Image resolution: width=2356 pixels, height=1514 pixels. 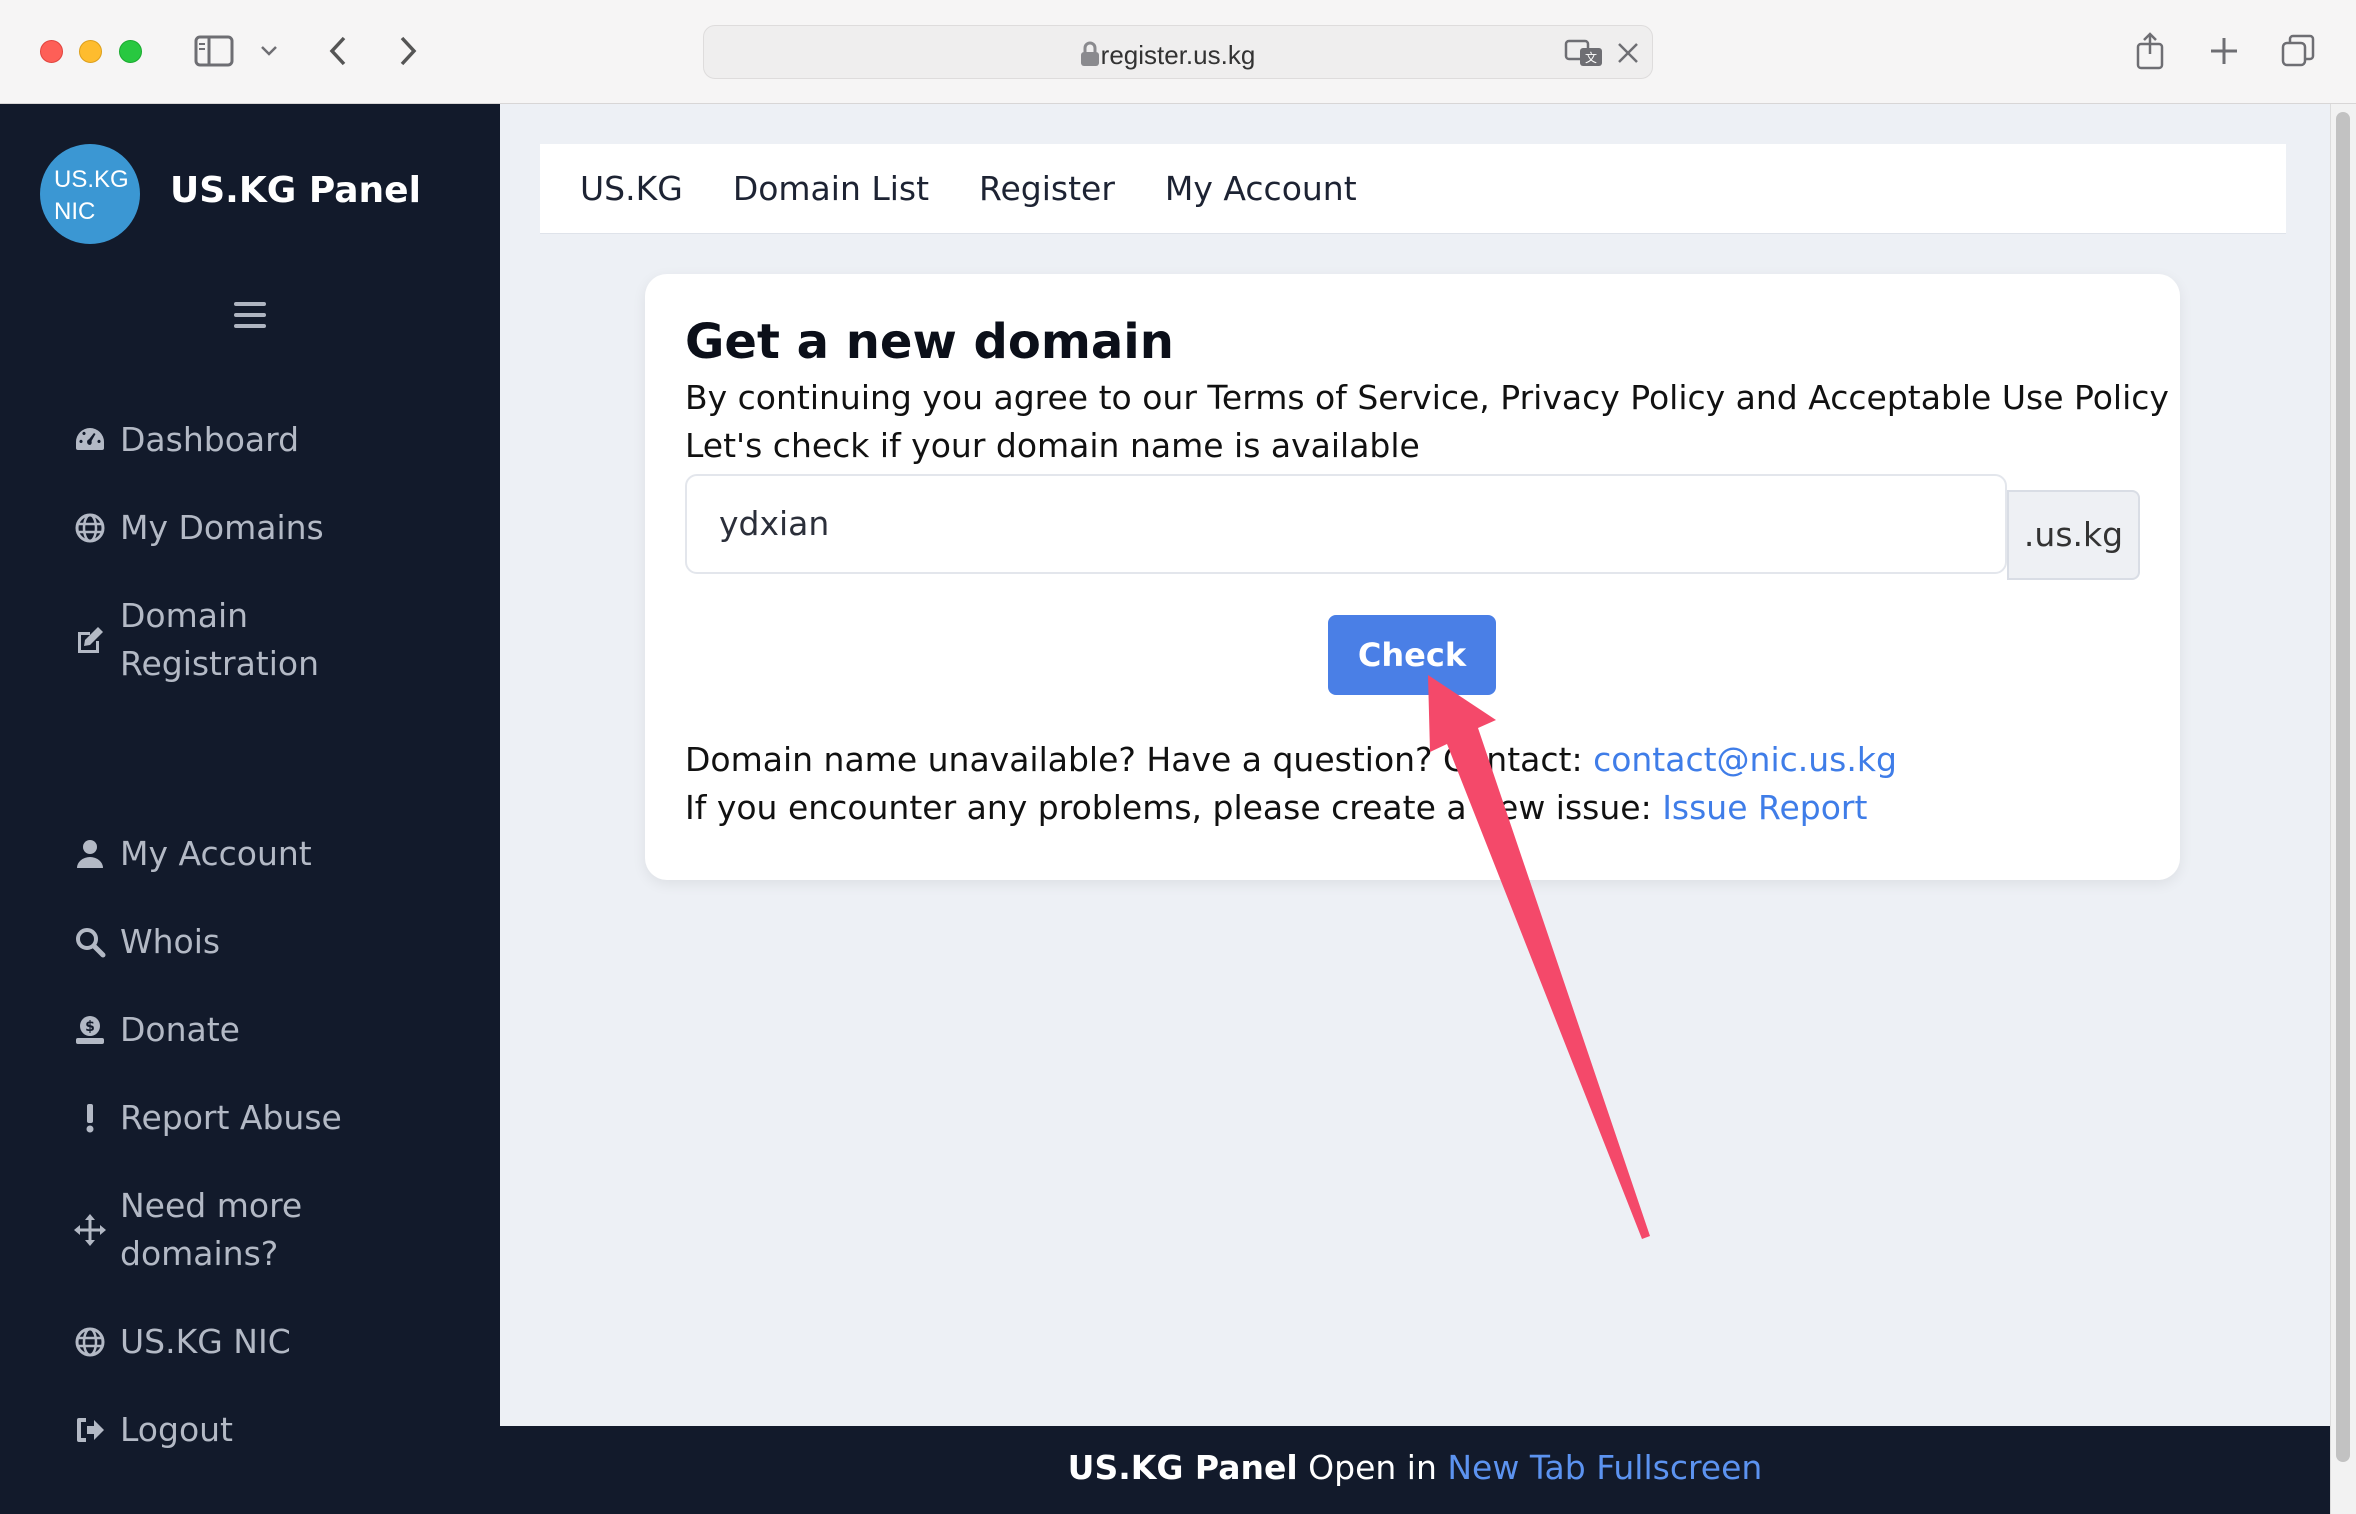 I want to click on domain-suffix: .us.kg, so click(x=2073, y=535).